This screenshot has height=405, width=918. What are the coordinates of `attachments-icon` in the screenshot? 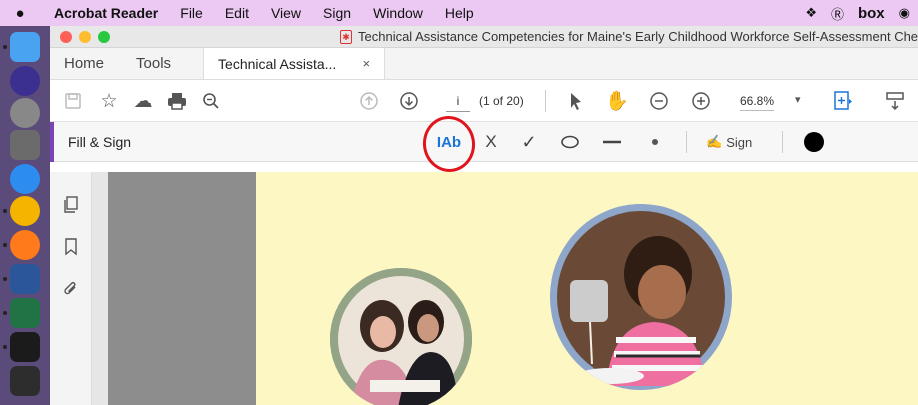 It's located at (71, 289).